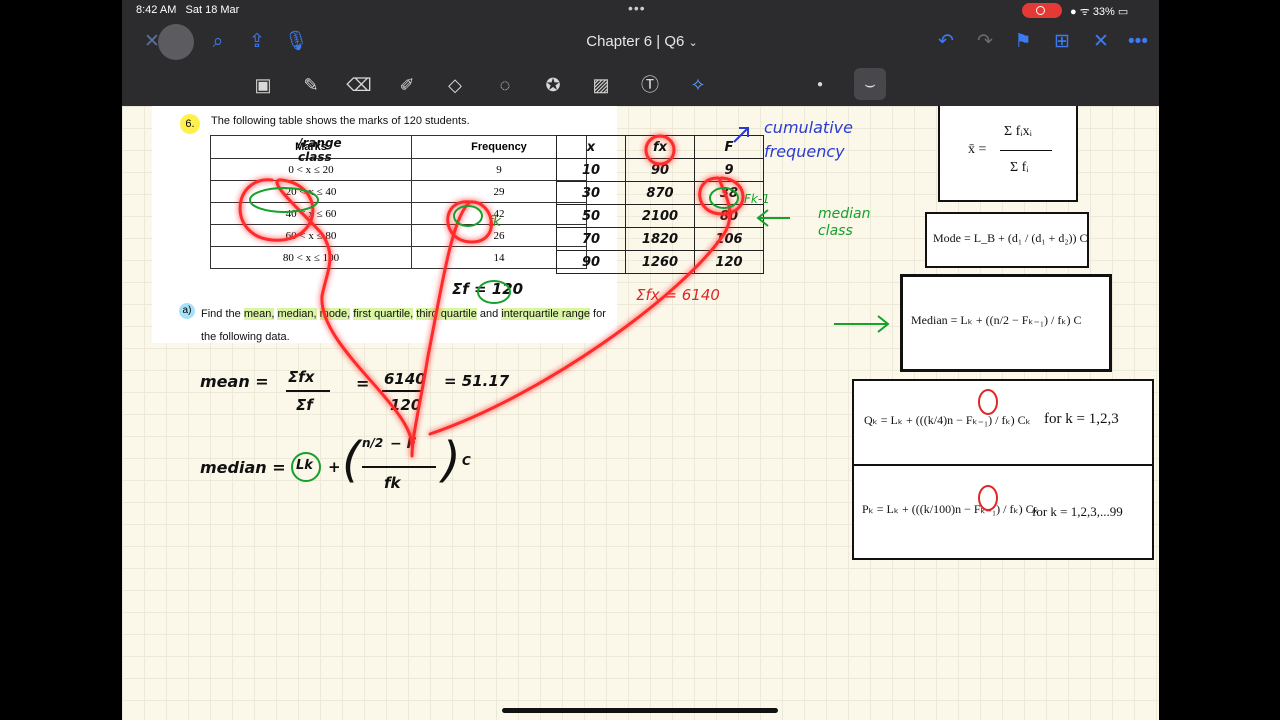 Image resolution: width=1280 pixels, height=720 pixels. Describe the element at coordinates (660, 150) in the screenshot. I see `red-circle-fx` at that location.